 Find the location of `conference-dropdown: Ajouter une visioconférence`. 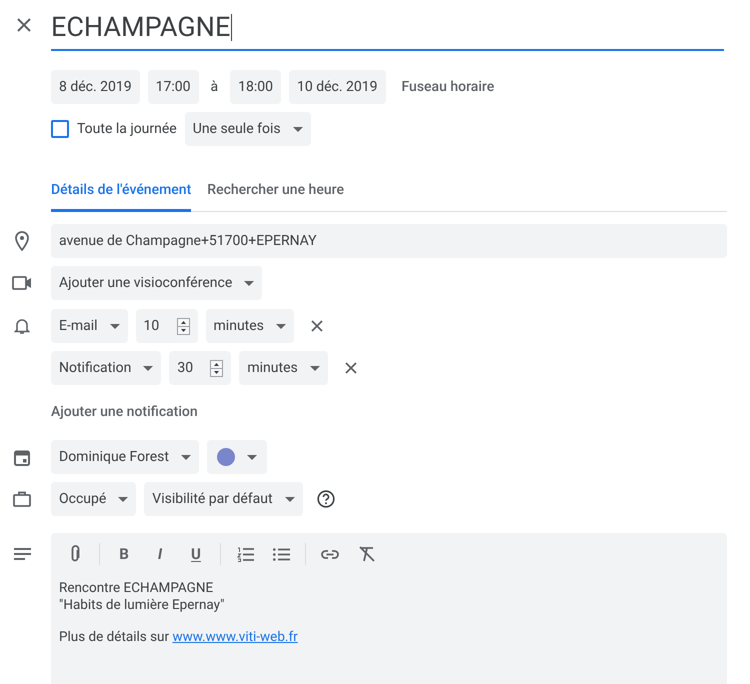

conference-dropdown: Ajouter une visioconférence is located at coordinates (156, 283).